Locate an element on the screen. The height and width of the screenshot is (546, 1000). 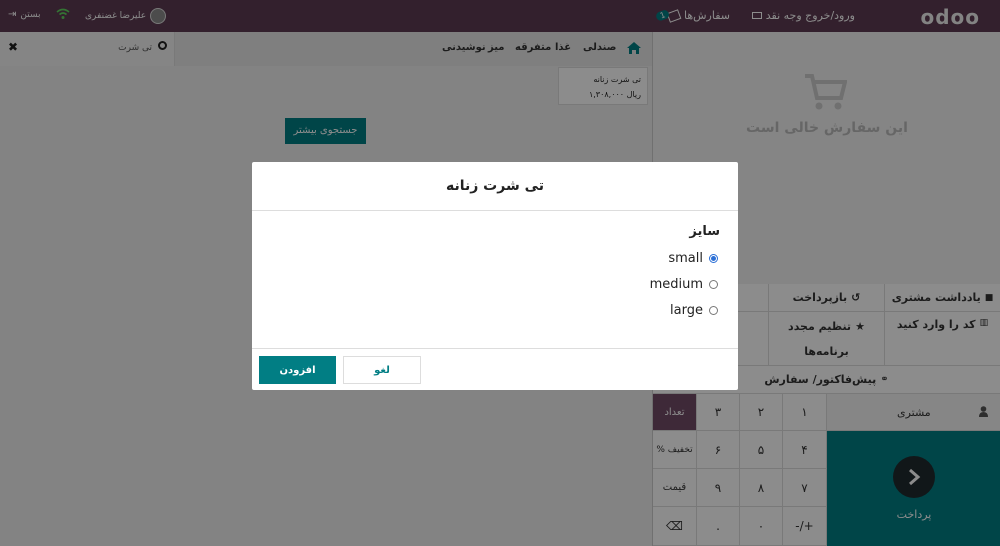
cancel-button: لغو is located at coordinates (382, 370).